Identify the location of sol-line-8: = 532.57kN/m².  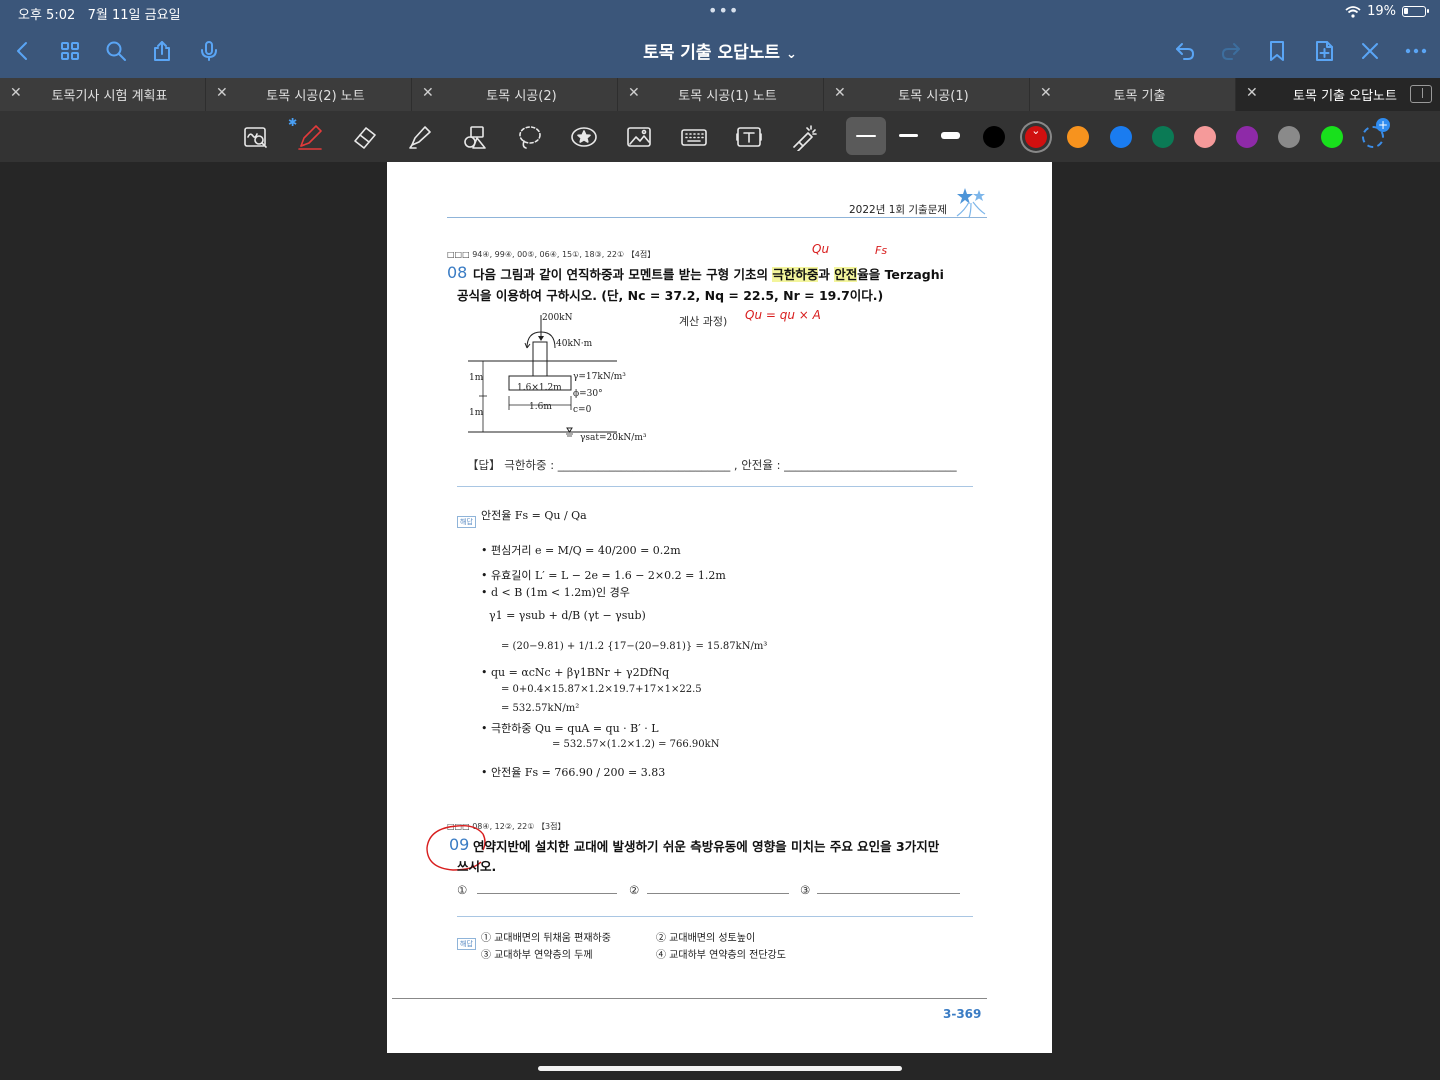
(540, 708).